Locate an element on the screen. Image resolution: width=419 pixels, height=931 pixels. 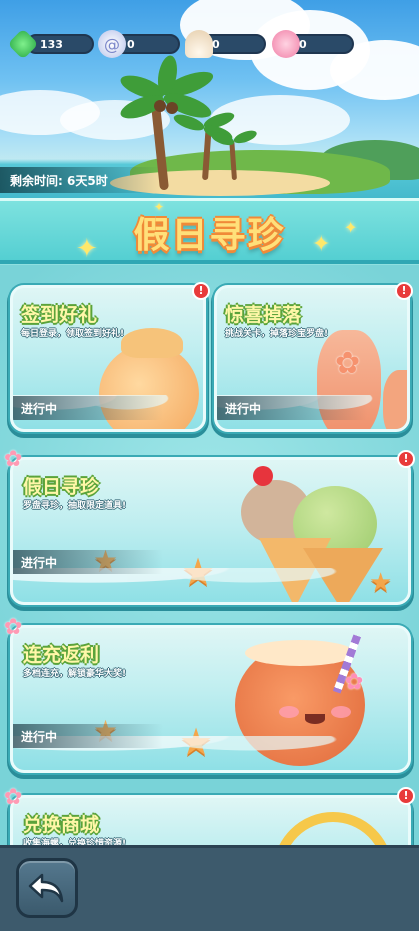
gem-count: 133 is located at coordinates (51, 44).